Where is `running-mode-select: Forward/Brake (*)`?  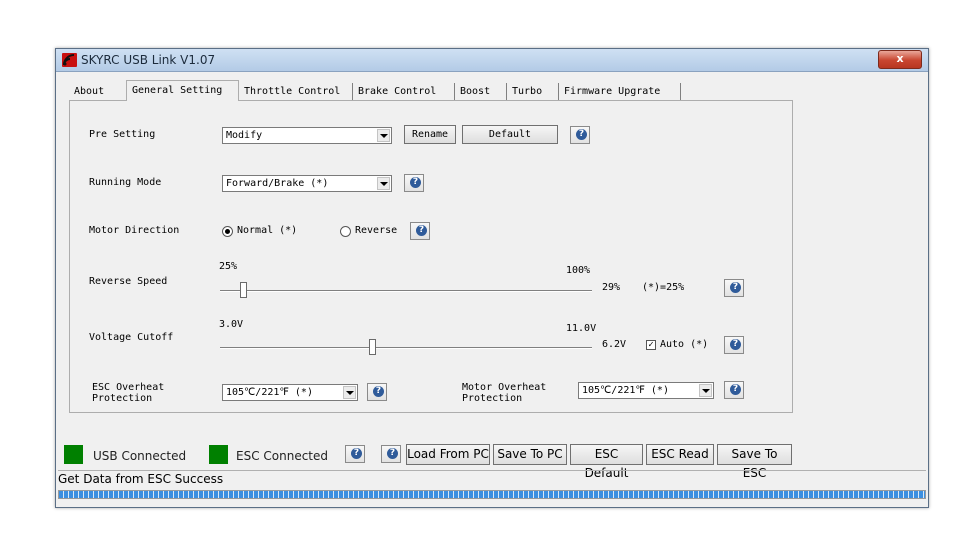 running-mode-select: Forward/Brake (*) is located at coordinates (307, 183).